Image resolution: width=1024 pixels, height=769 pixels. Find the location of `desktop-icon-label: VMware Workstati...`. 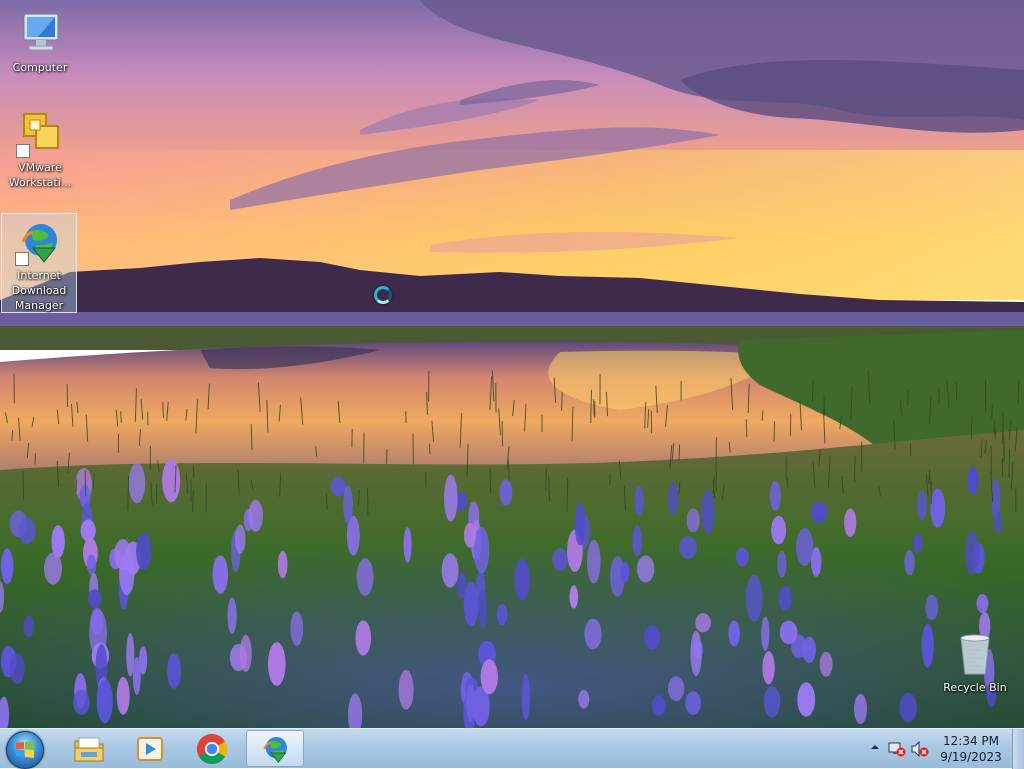

desktop-icon-label: VMware Workstati... is located at coordinates (40, 175).